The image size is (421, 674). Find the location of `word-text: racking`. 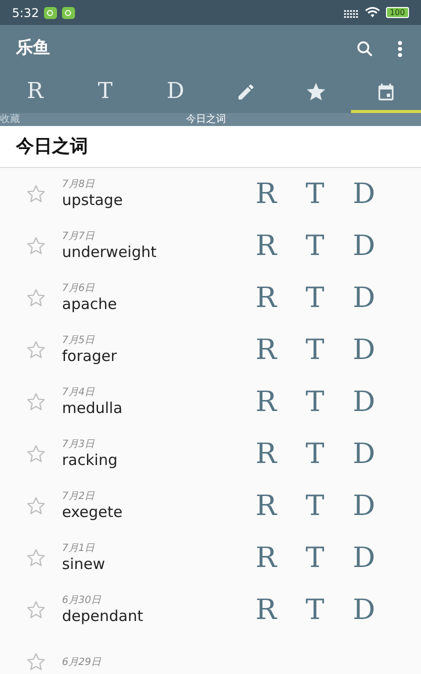

word-text: racking is located at coordinates (157, 460).